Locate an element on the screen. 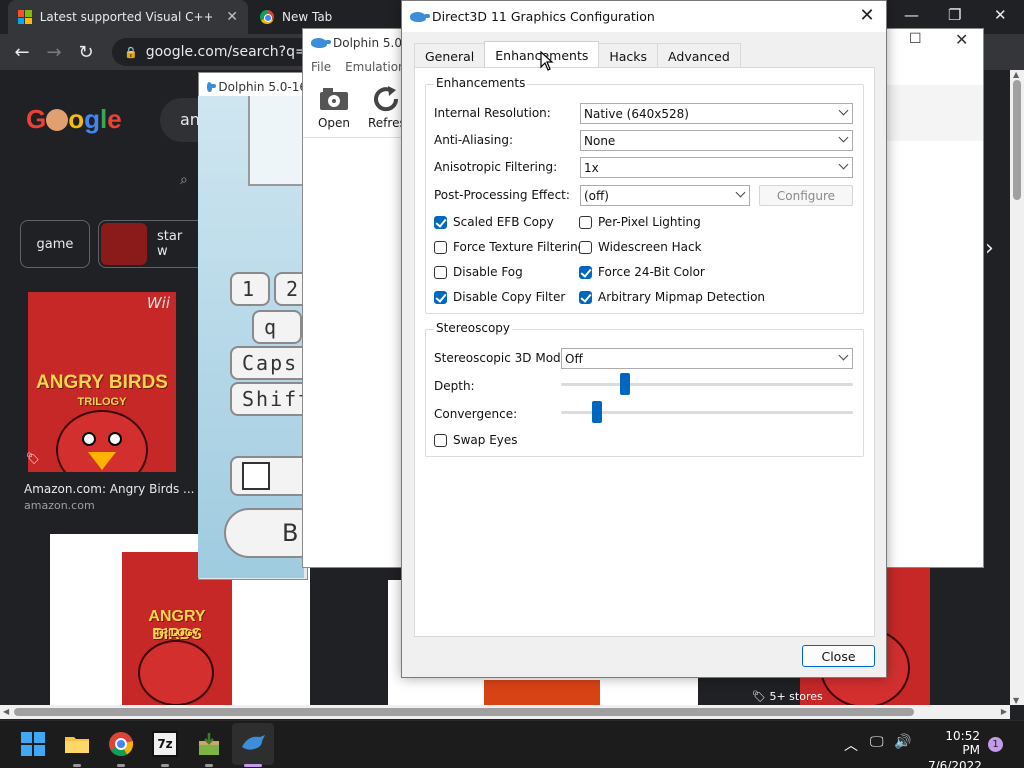 The width and height of the screenshot is (1024, 768). minimize-icon: — is located at coordinates (911, 15).